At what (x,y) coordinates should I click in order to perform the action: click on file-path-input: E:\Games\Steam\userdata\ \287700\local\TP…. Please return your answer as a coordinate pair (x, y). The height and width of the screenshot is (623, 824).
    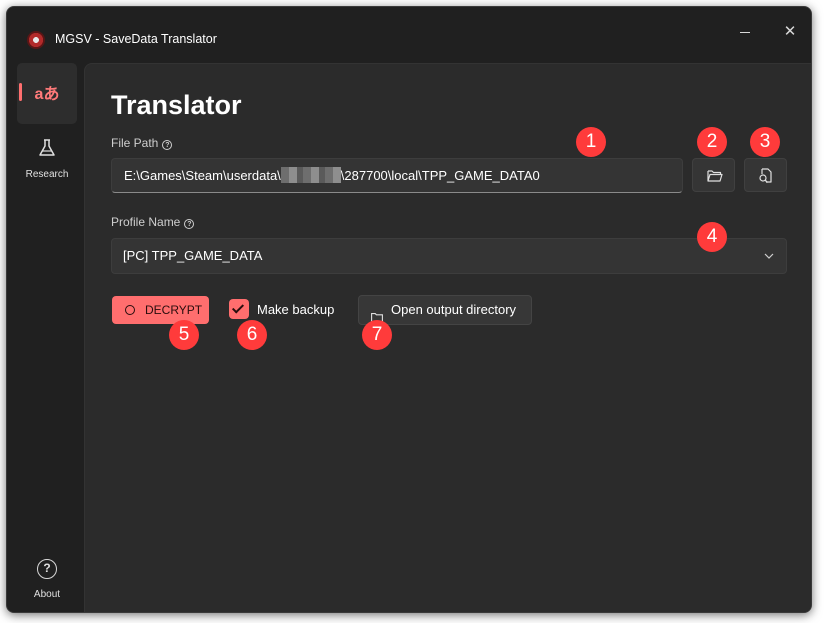
    Looking at the image, I should click on (397, 175).